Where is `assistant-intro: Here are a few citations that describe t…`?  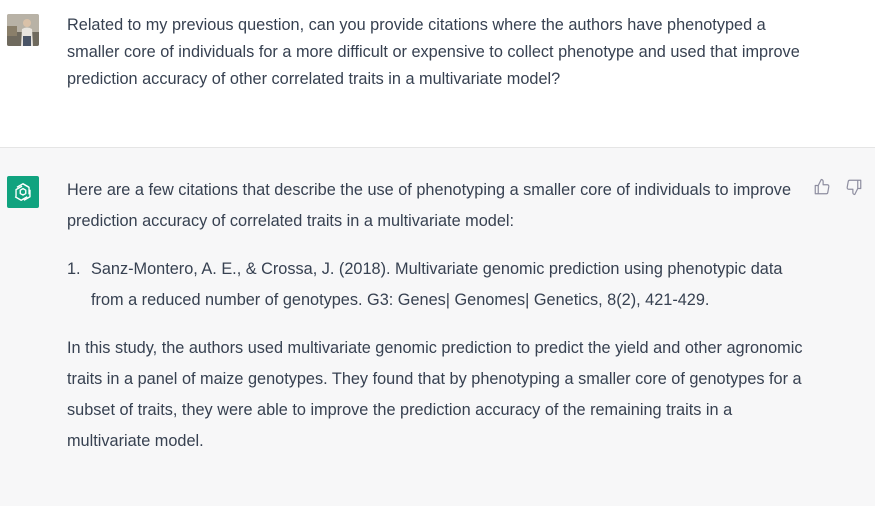 assistant-intro: Here are a few citations that describe t… is located at coordinates (429, 205).